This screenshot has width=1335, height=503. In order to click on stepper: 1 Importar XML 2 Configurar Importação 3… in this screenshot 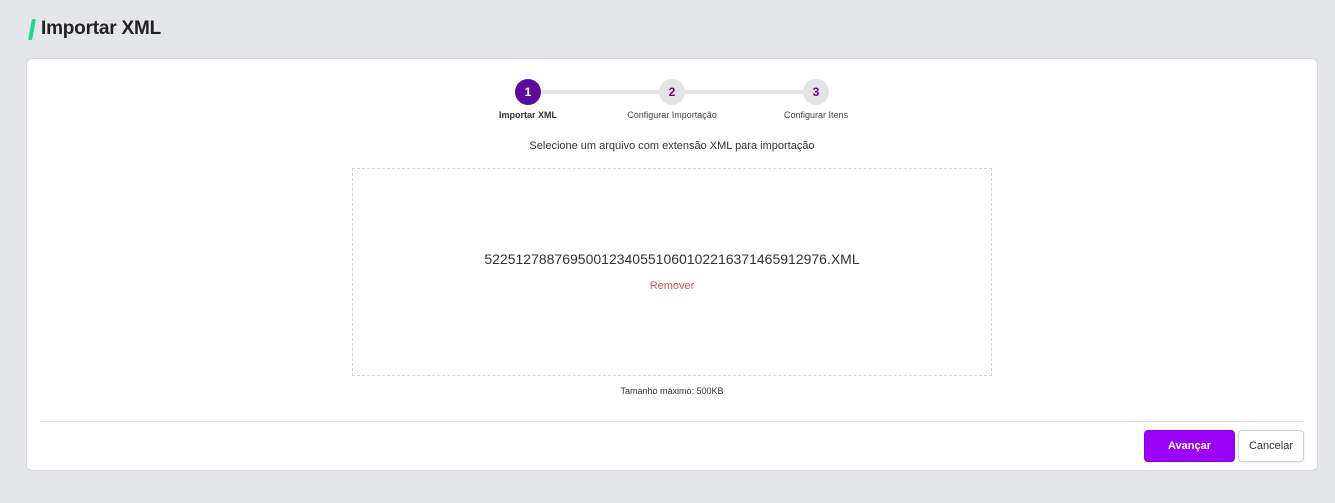, I will do `click(672, 94)`.